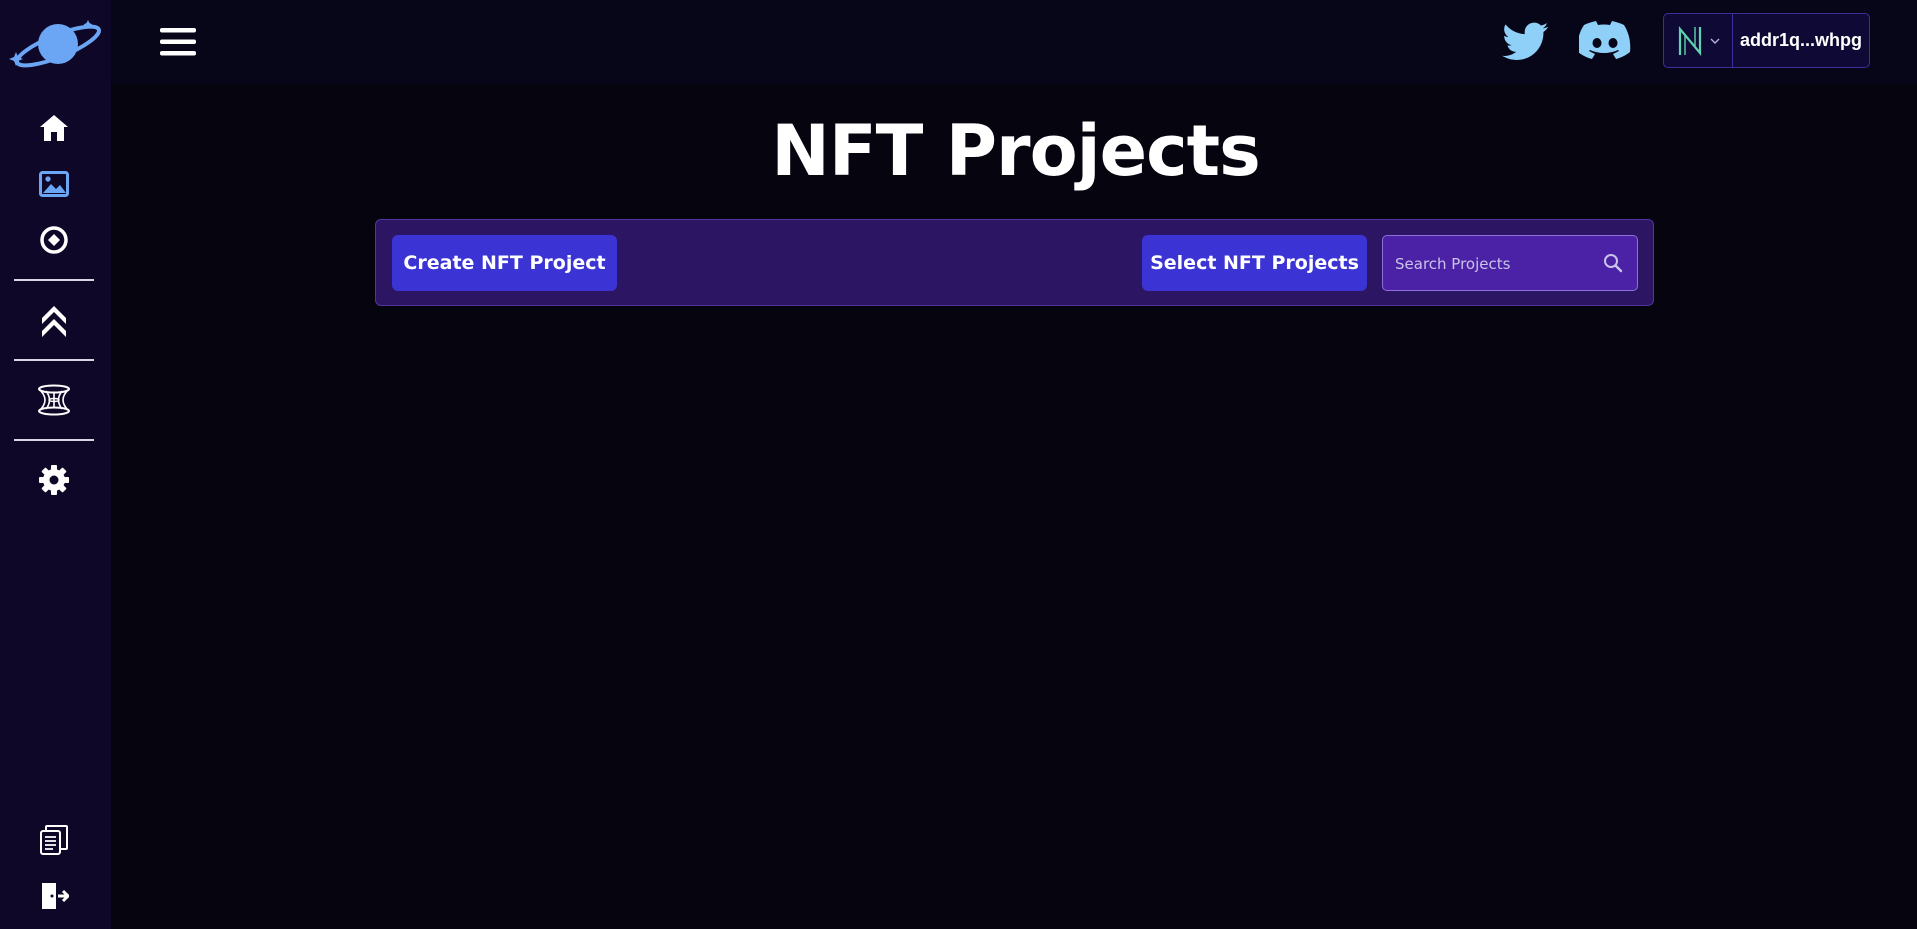 This screenshot has width=1917, height=929. I want to click on search-input, so click(1490, 264).